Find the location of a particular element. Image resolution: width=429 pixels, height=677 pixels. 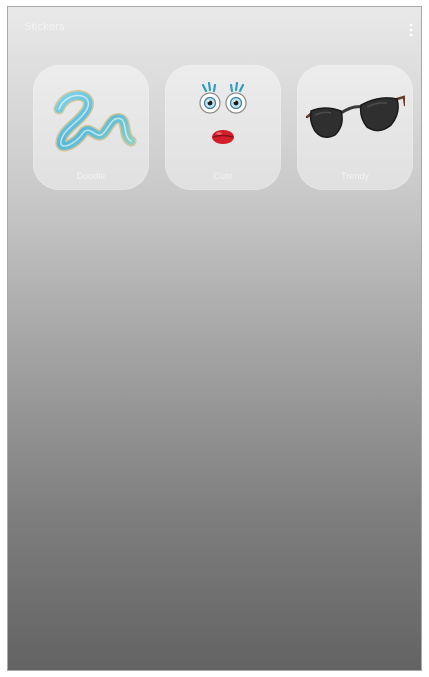

sticker-tile-trendy: Trendy is located at coordinates (355, 127).